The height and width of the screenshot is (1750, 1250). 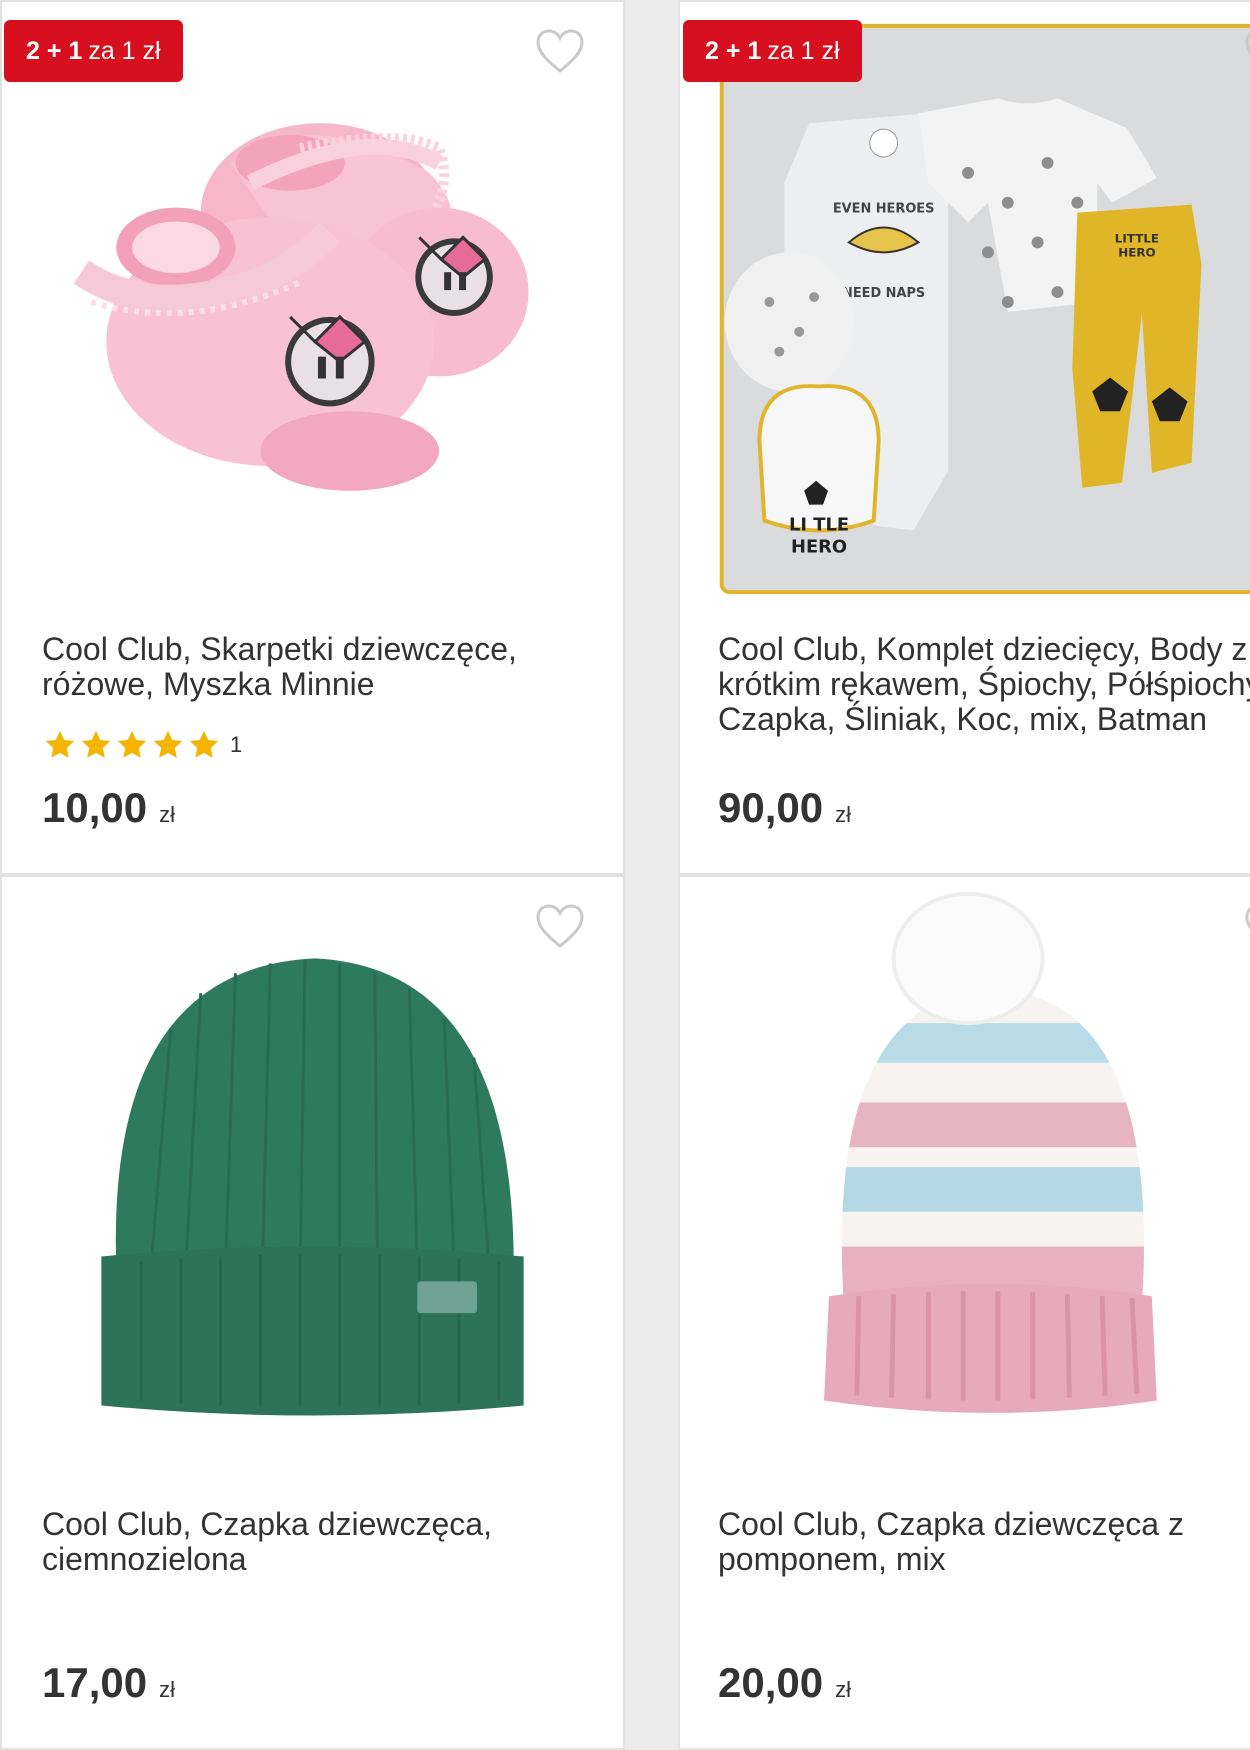 What do you see at coordinates (884, 209) in the screenshot?
I see `romper-print-top: EVEN HEROES` at bounding box center [884, 209].